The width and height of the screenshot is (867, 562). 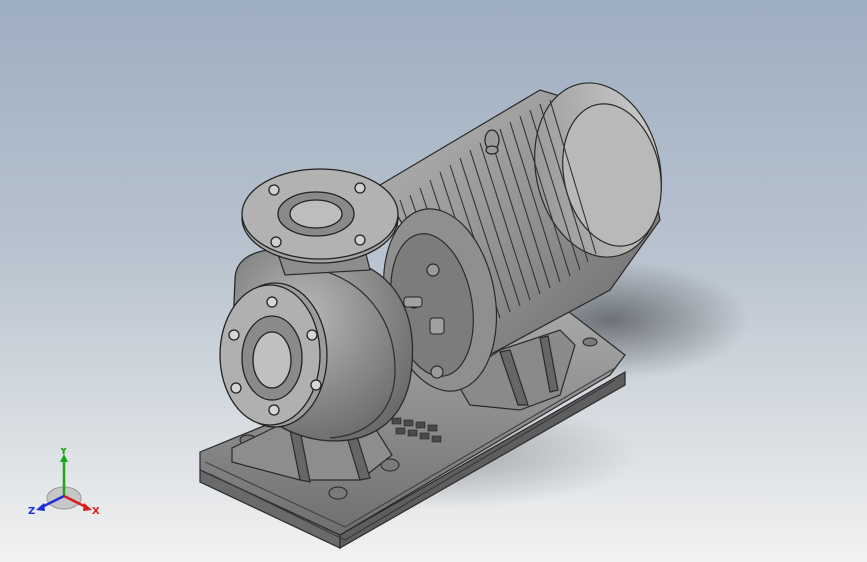 What do you see at coordinates (273, 355) in the screenshot?
I see `suction-flange` at bounding box center [273, 355].